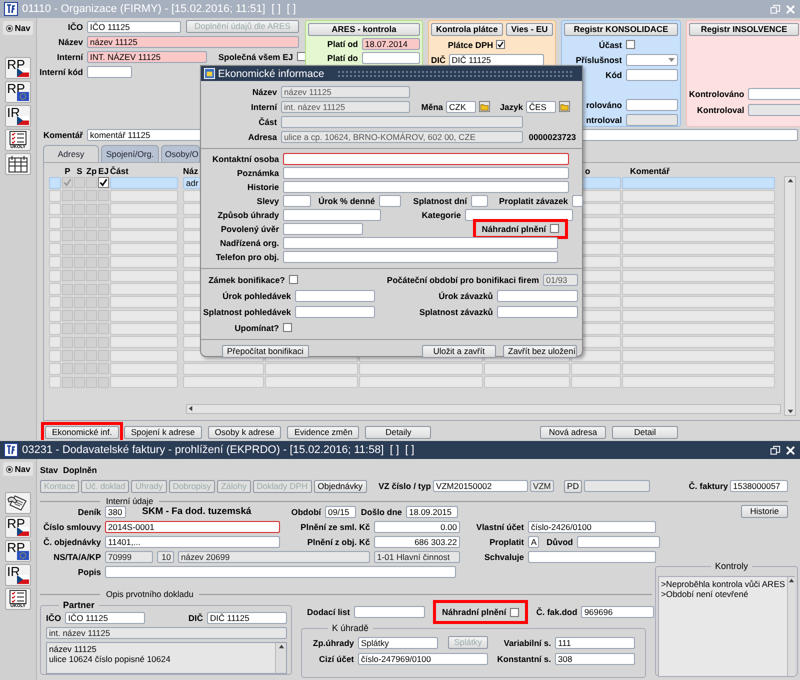 The width and height of the screenshot is (800, 680). What do you see at coordinates (336, 659) in the screenshot?
I see `field-label: Cizí účet` at bounding box center [336, 659].